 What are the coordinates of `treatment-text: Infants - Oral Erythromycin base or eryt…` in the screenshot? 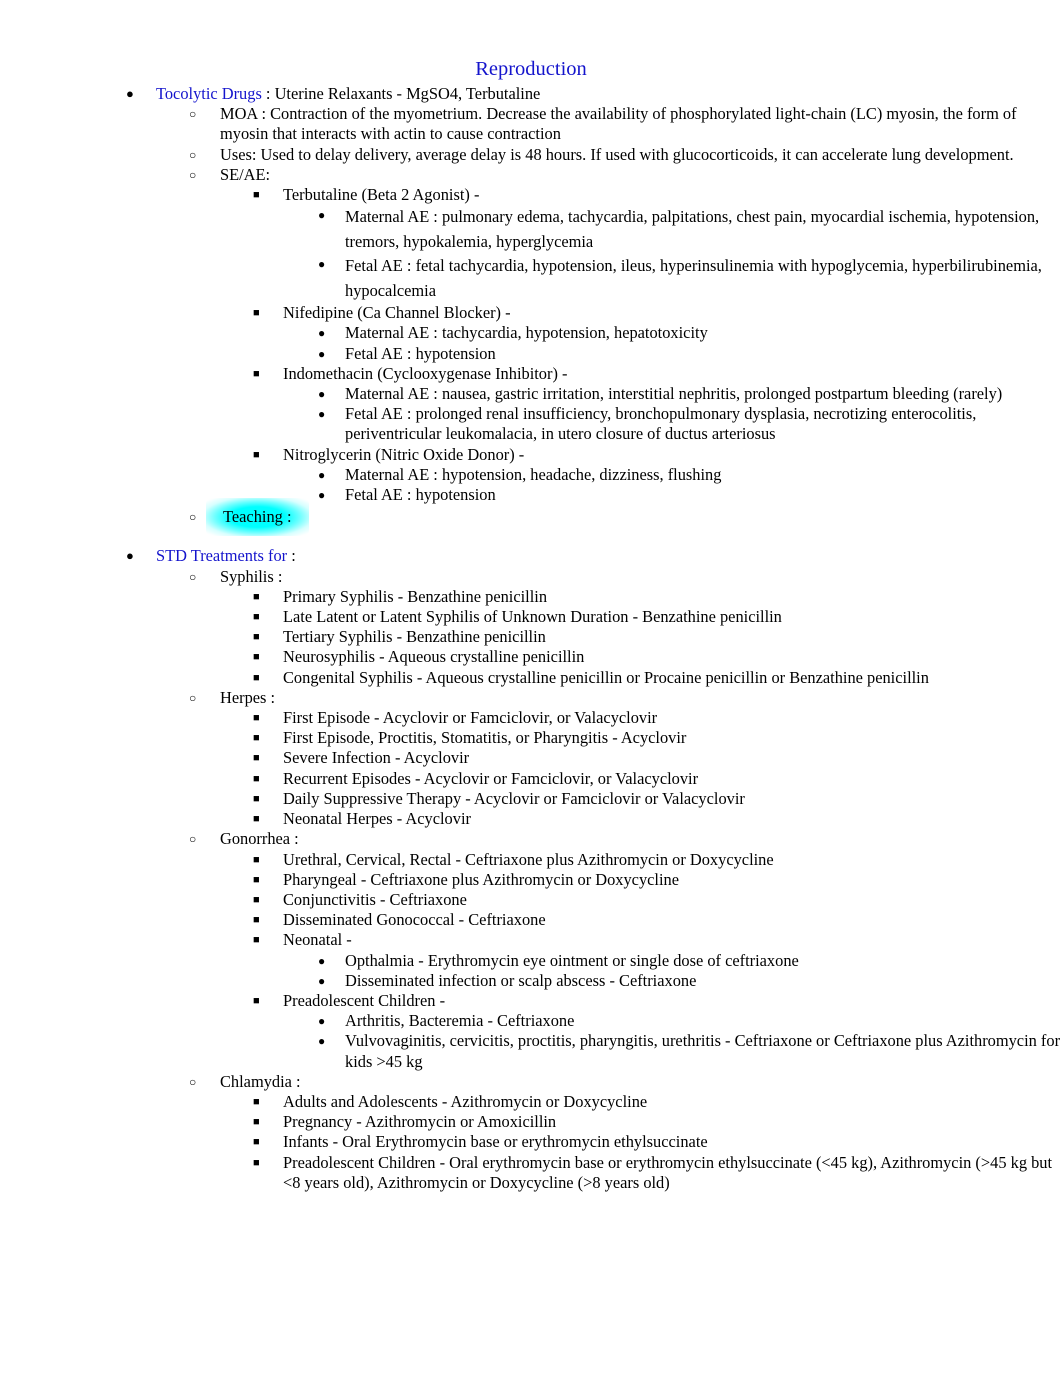 It's located at (495, 1142).